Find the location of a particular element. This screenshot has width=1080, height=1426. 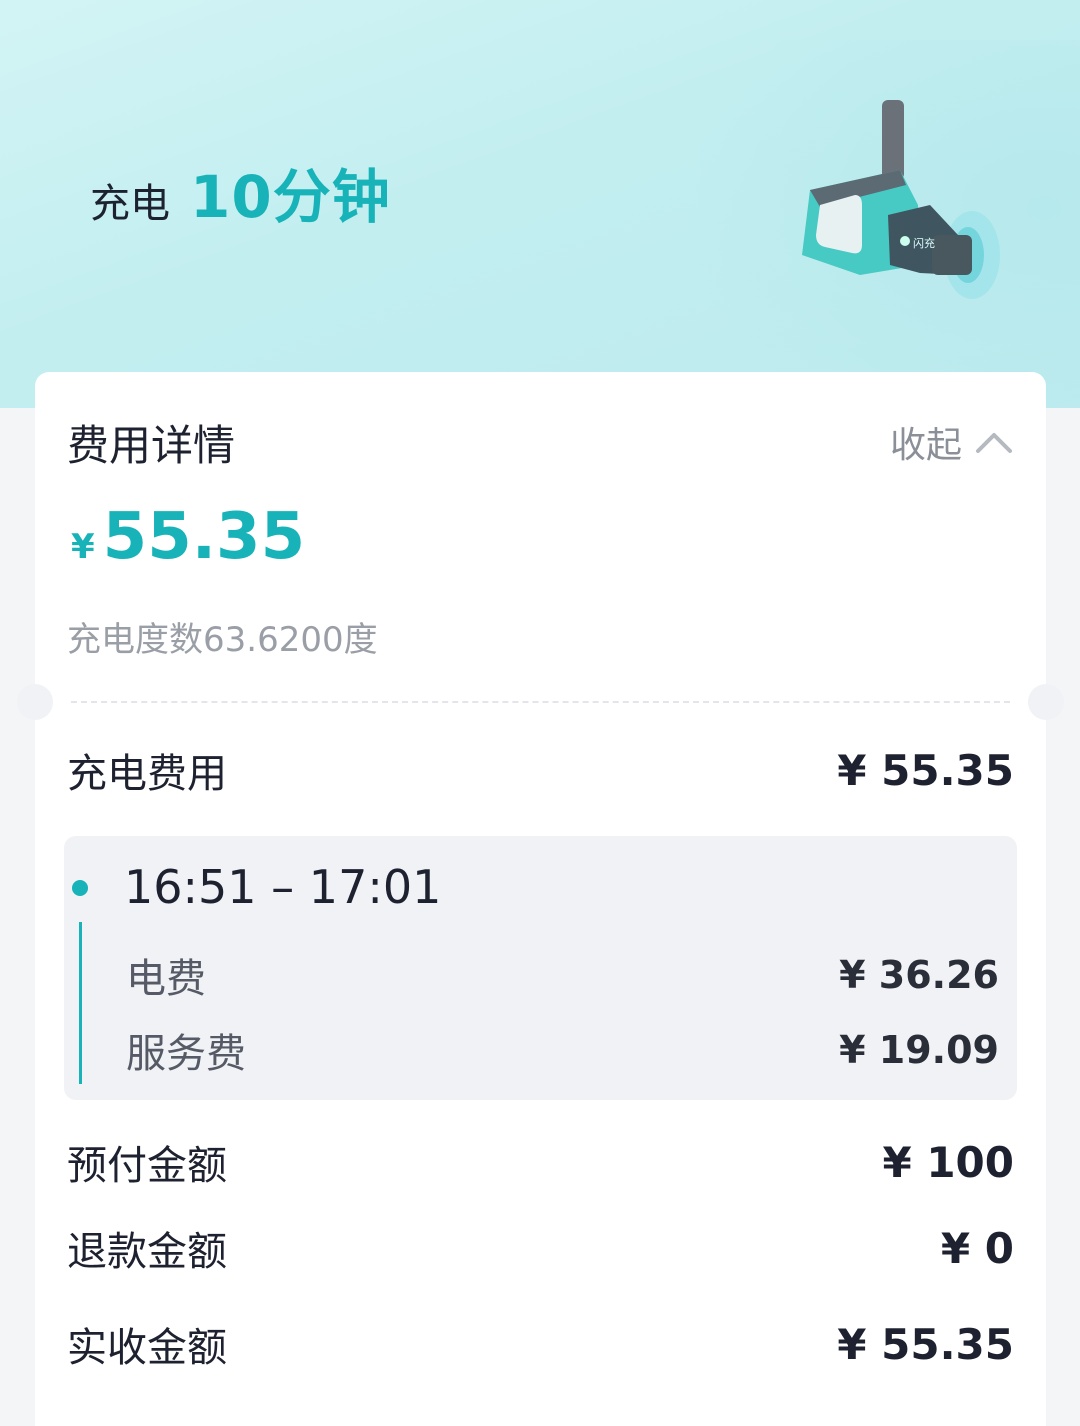

time-range: 16:51 – 17:01 is located at coordinates (283, 887).